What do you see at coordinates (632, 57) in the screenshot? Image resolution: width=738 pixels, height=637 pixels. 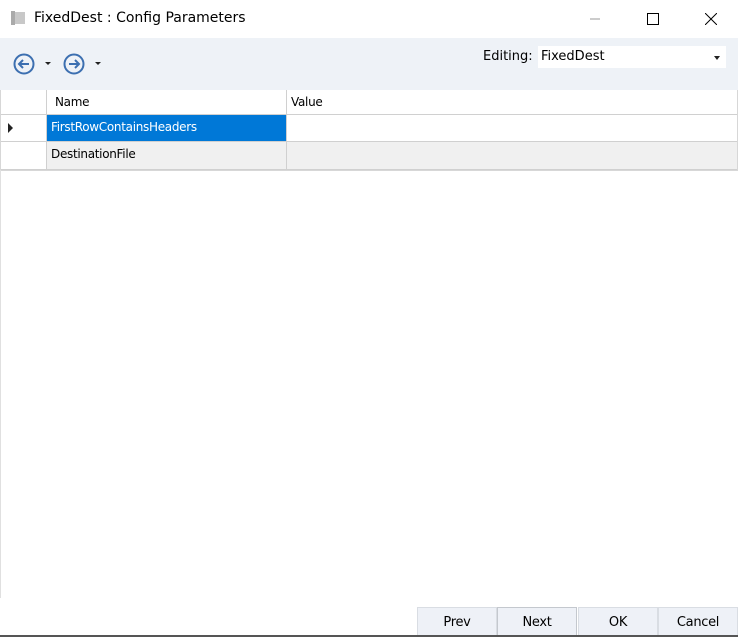 I see `editing-select: FixedDest` at bounding box center [632, 57].